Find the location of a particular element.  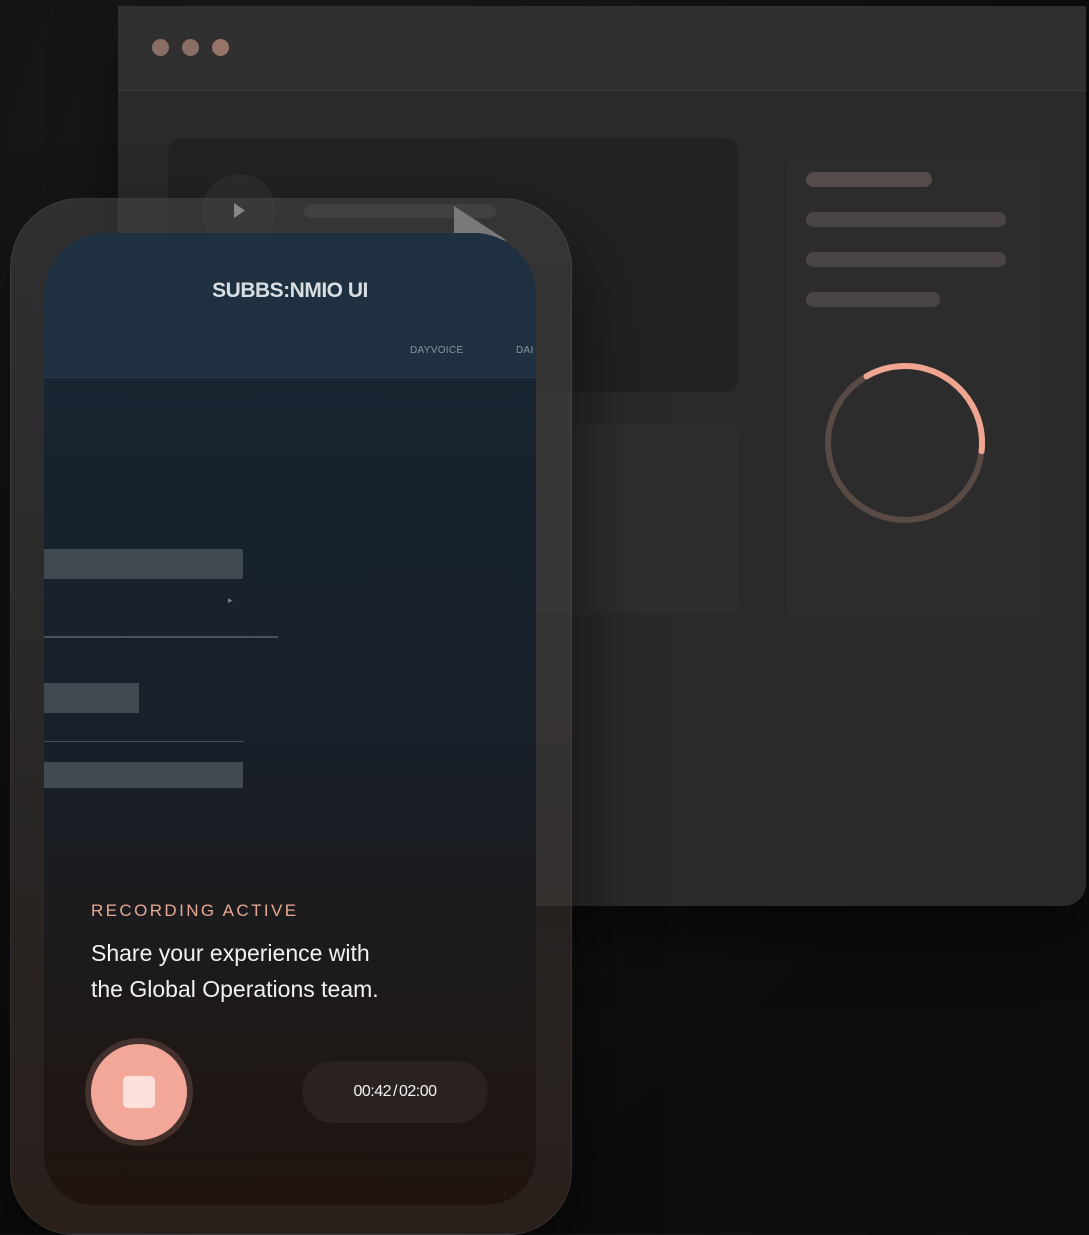

nav-item-dai: DAI is located at coordinates (525, 350).